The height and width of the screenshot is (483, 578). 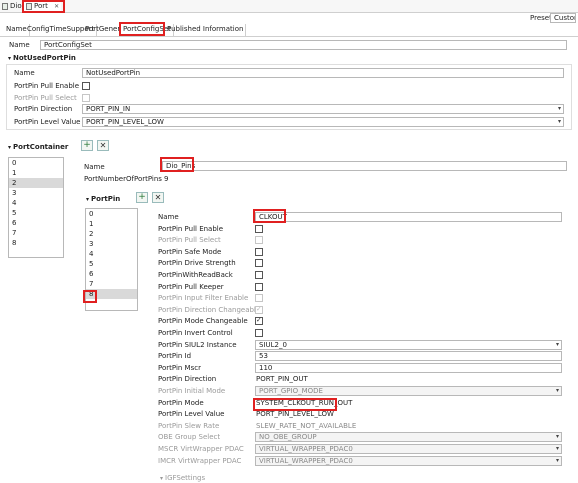 I want to click on remove-container-button: ✕, so click(x=103, y=145).